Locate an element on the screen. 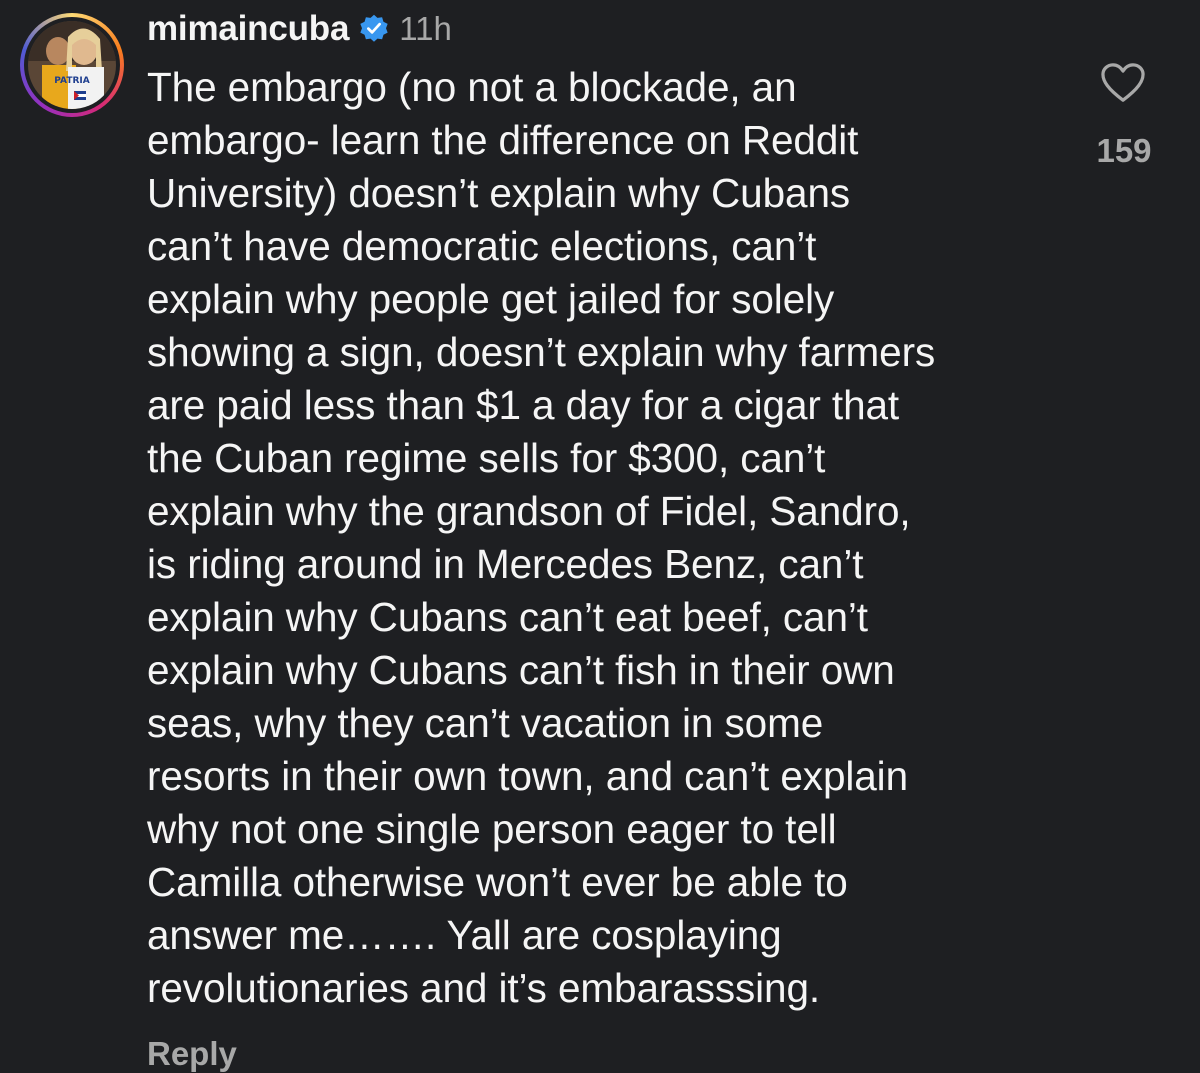  like-control: 159 is located at coordinates (1122, 121).